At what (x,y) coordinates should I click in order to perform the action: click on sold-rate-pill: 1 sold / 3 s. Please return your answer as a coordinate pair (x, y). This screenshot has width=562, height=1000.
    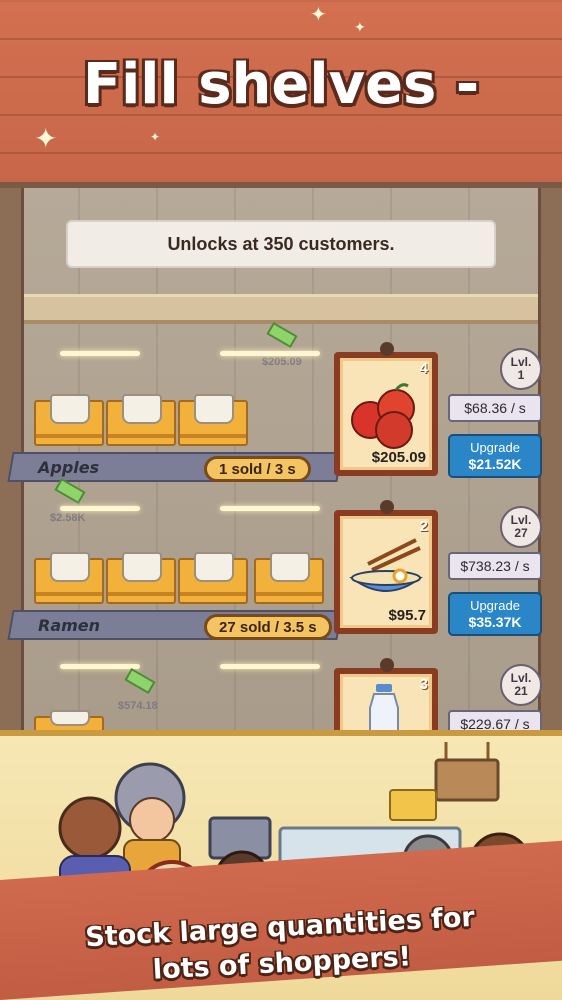
    Looking at the image, I should click on (257, 469).